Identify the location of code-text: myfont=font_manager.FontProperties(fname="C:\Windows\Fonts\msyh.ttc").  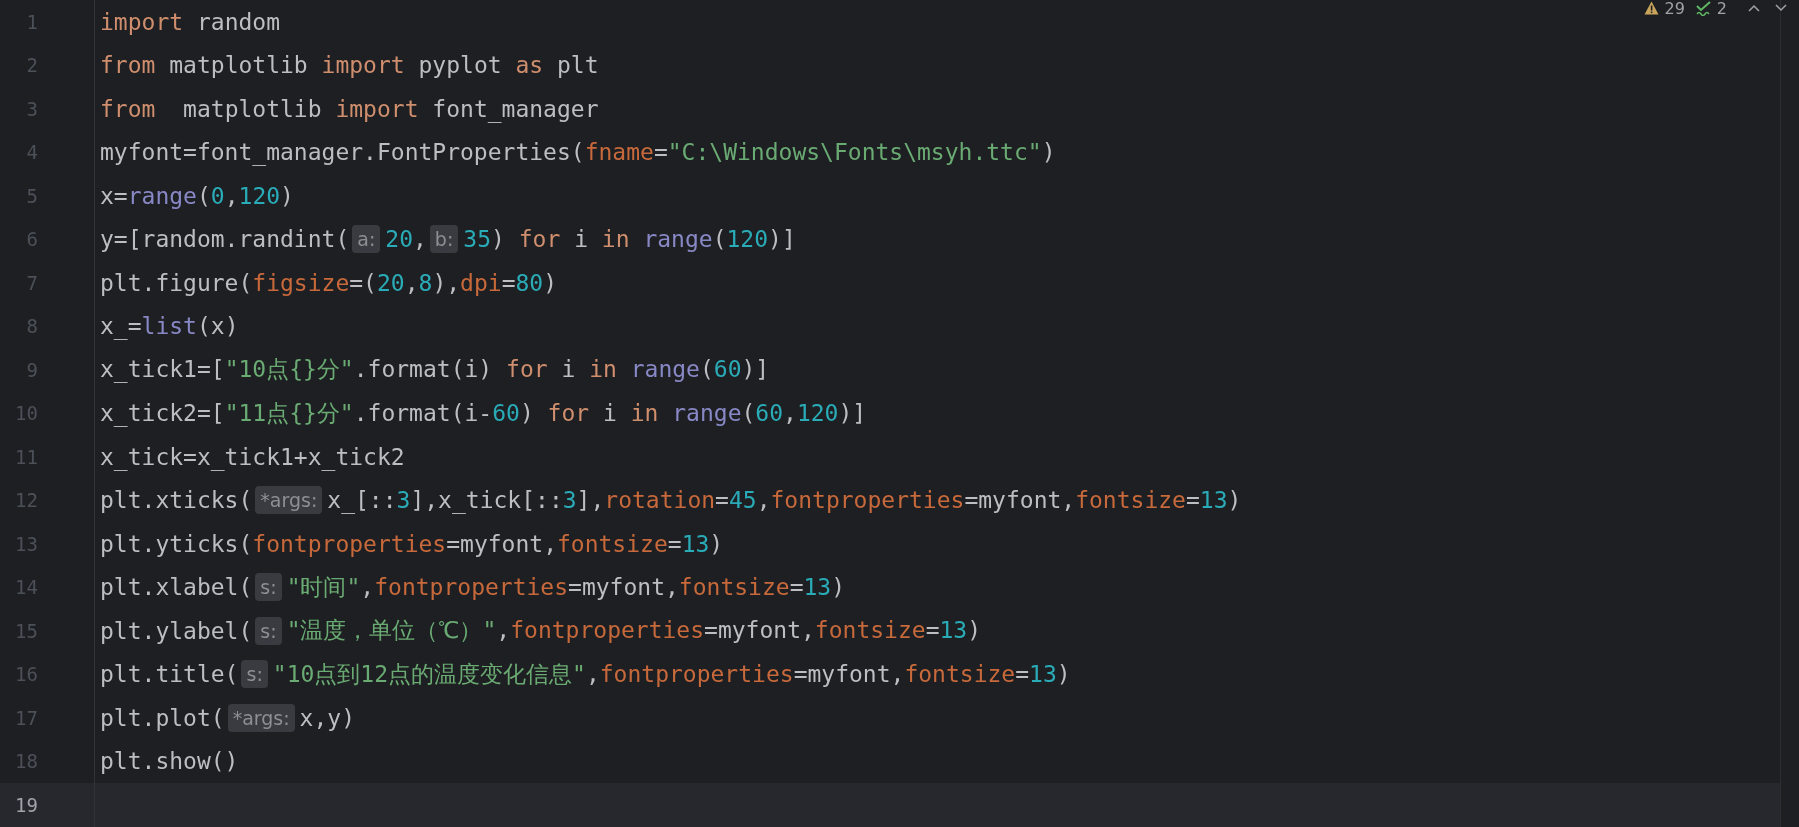
(578, 152).